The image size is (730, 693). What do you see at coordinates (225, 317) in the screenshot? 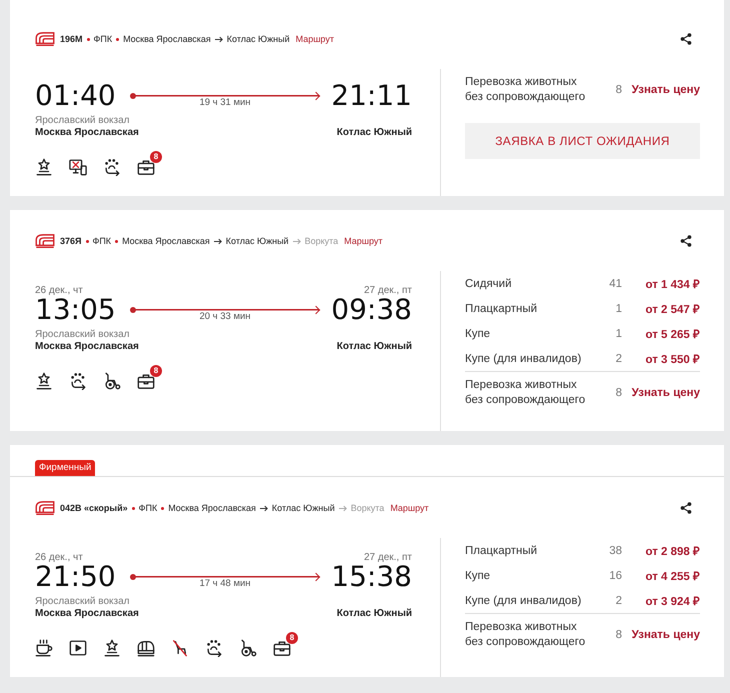
I see `travel-duration: 20 ч 33 мин` at bounding box center [225, 317].